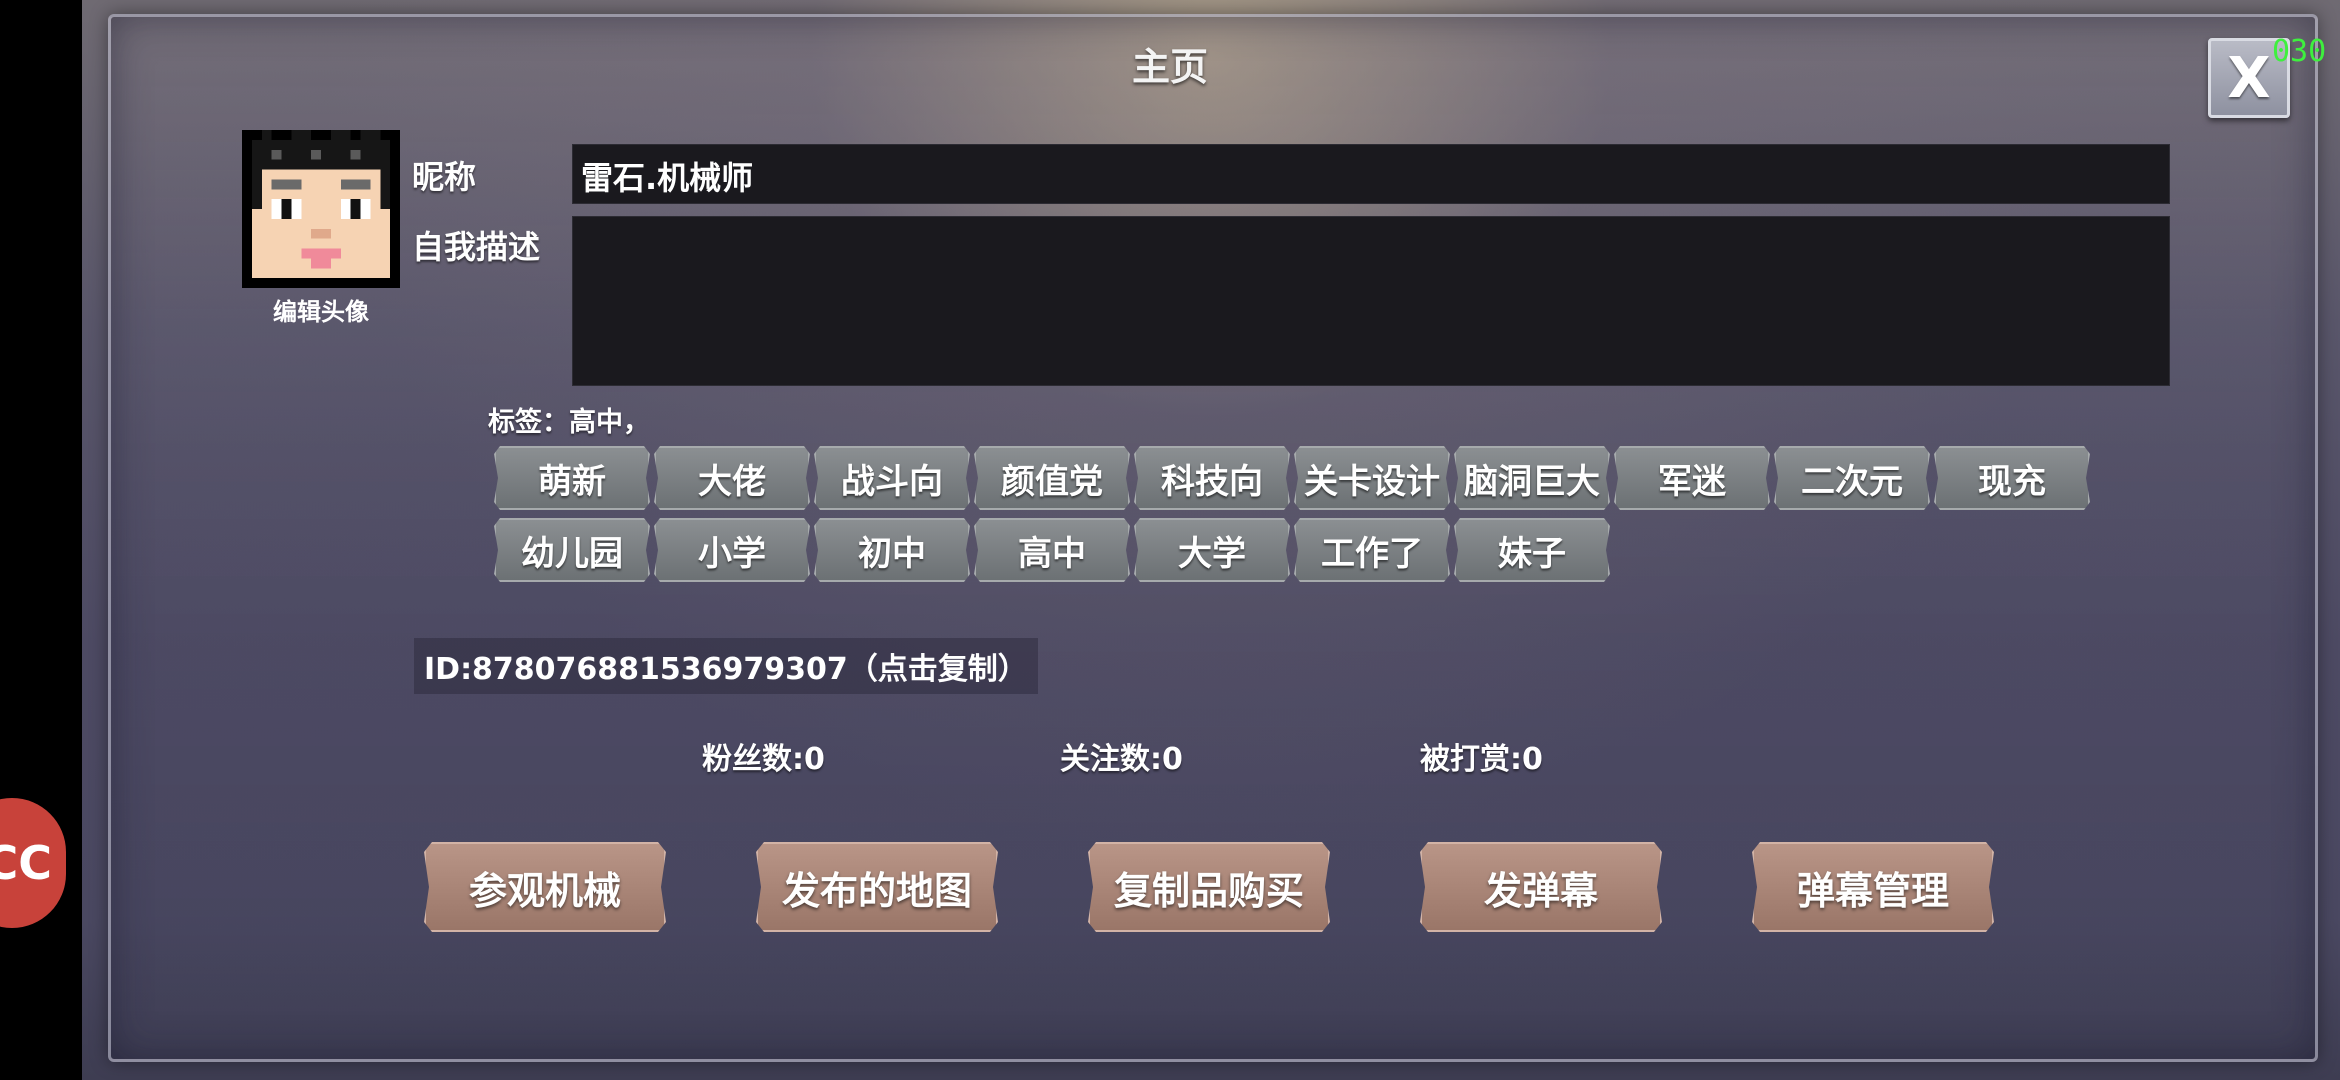 This screenshot has width=2340, height=1080. I want to click on nickname-field: 雷石.机械师, so click(1371, 174).